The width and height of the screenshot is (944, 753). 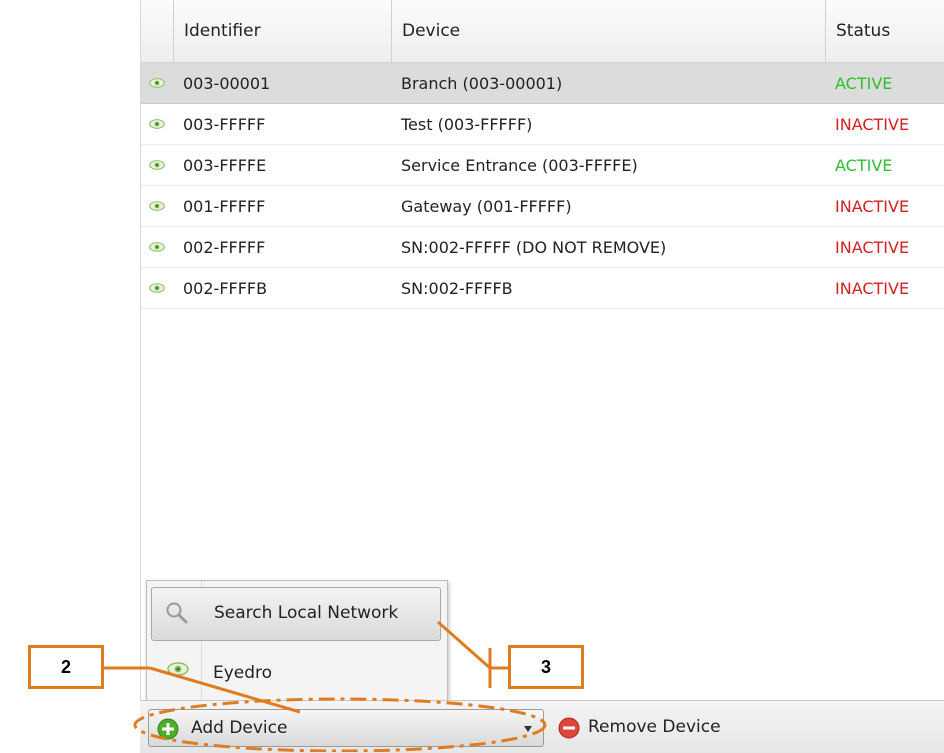 I want to click on plus-circle-icon, so click(x=168, y=729).